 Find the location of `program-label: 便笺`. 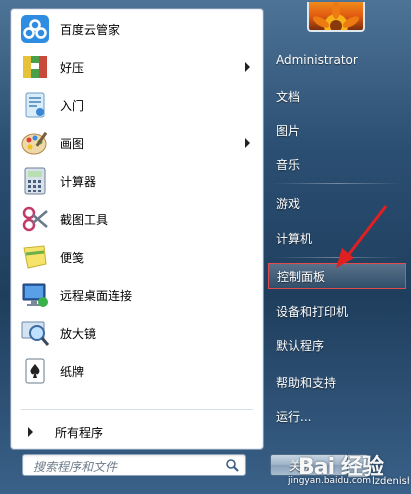

program-label: 便笺 is located at coordinates (72, 257).